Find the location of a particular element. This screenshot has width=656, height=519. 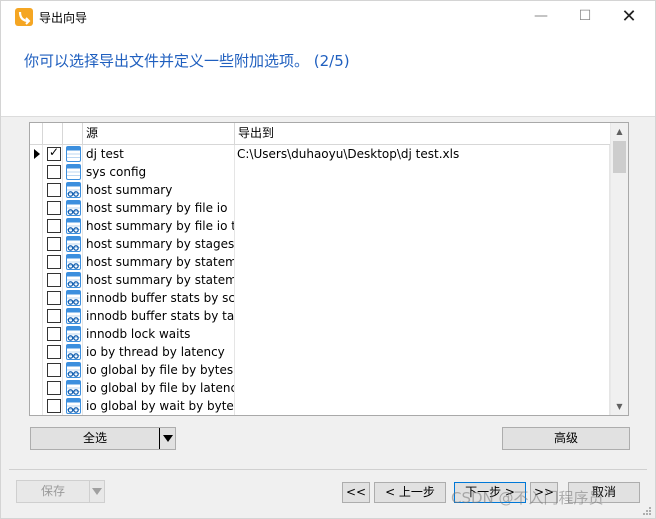

title-bar: 导出向导 — ☐ ✕ is located at coordinates (328, 16).